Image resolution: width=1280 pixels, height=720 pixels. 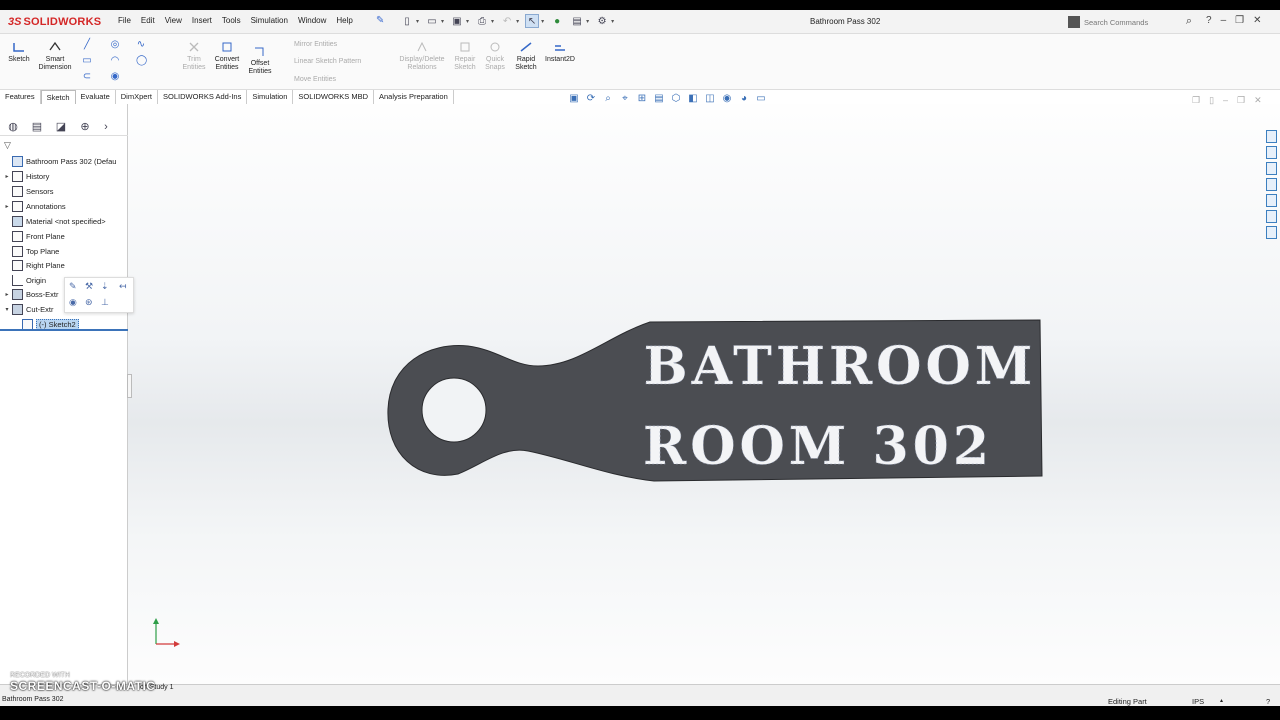 What do you see at coordinates (1225, 100) in the screenshot?
I see `minimize-view-icon: –` at bounding box center [1225, 100].